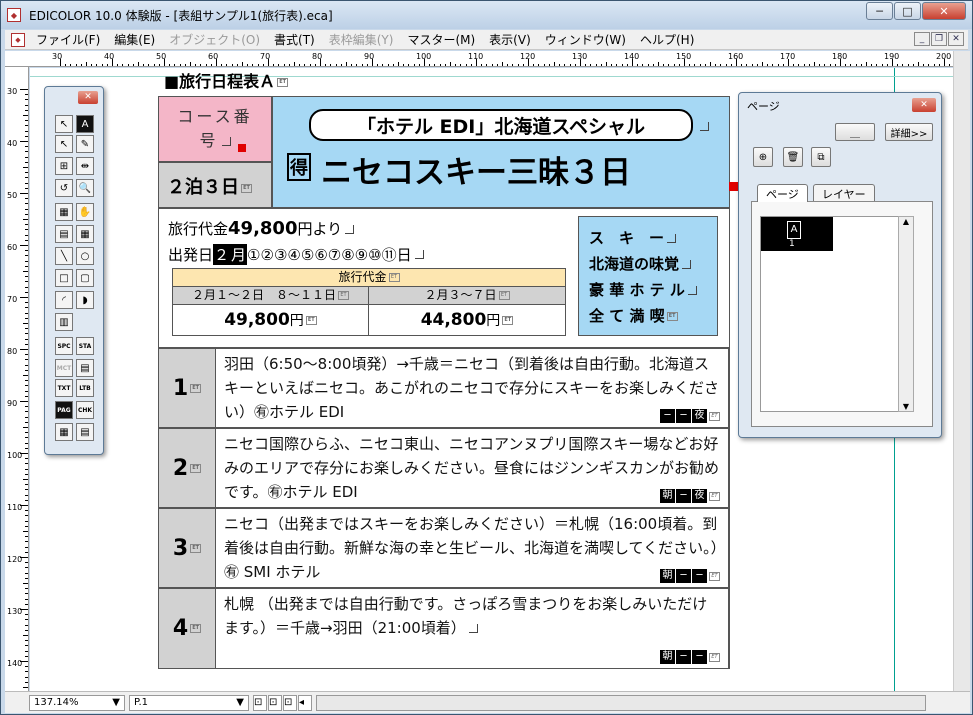  Describe the element at coordinates (361, 39) in the screenshot. I see `menu-table-edit: 表枠編集(Y)` at that location.